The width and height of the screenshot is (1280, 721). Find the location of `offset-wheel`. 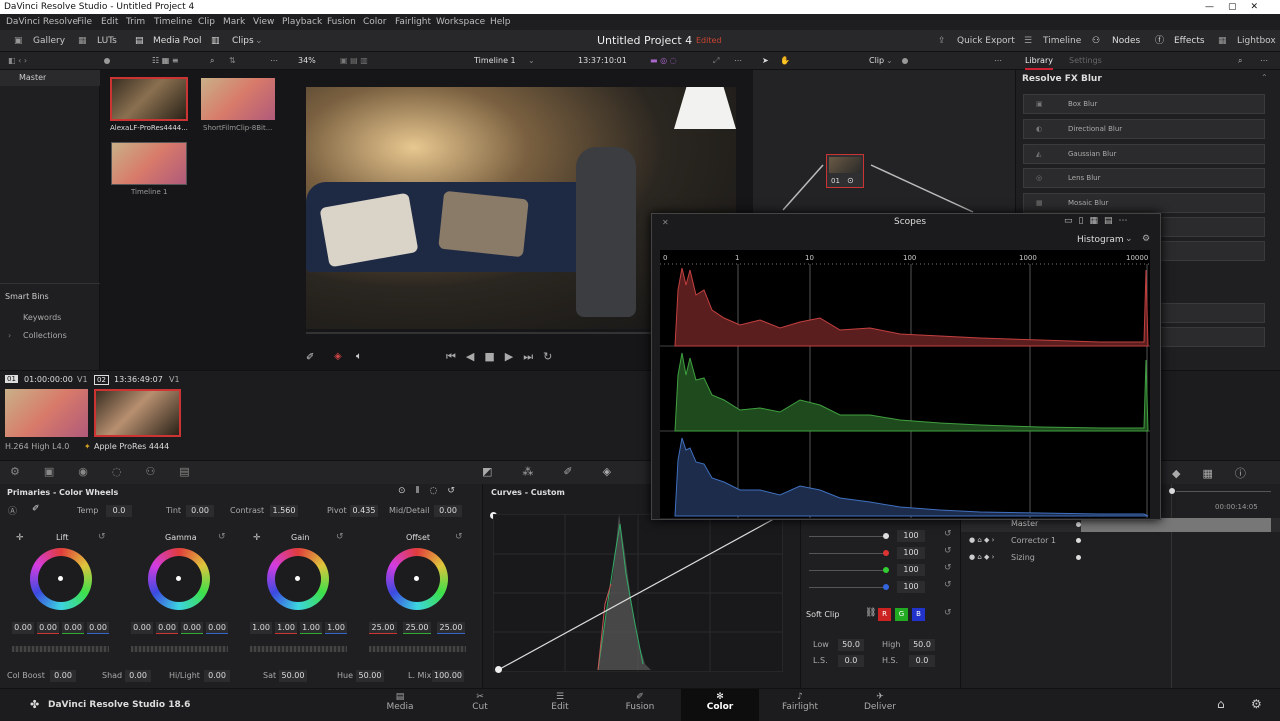

offset-wheel is located at coordinates (417, 579).